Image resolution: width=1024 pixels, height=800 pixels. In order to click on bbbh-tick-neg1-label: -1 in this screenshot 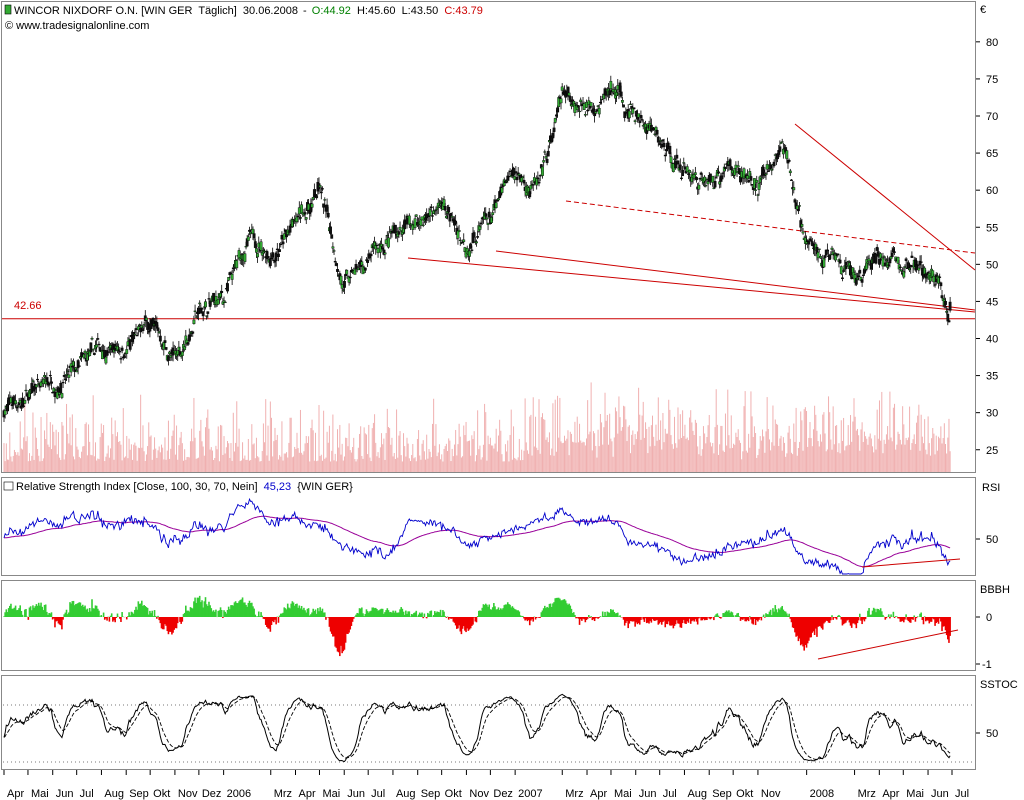, I will do `click(987, 665)`.